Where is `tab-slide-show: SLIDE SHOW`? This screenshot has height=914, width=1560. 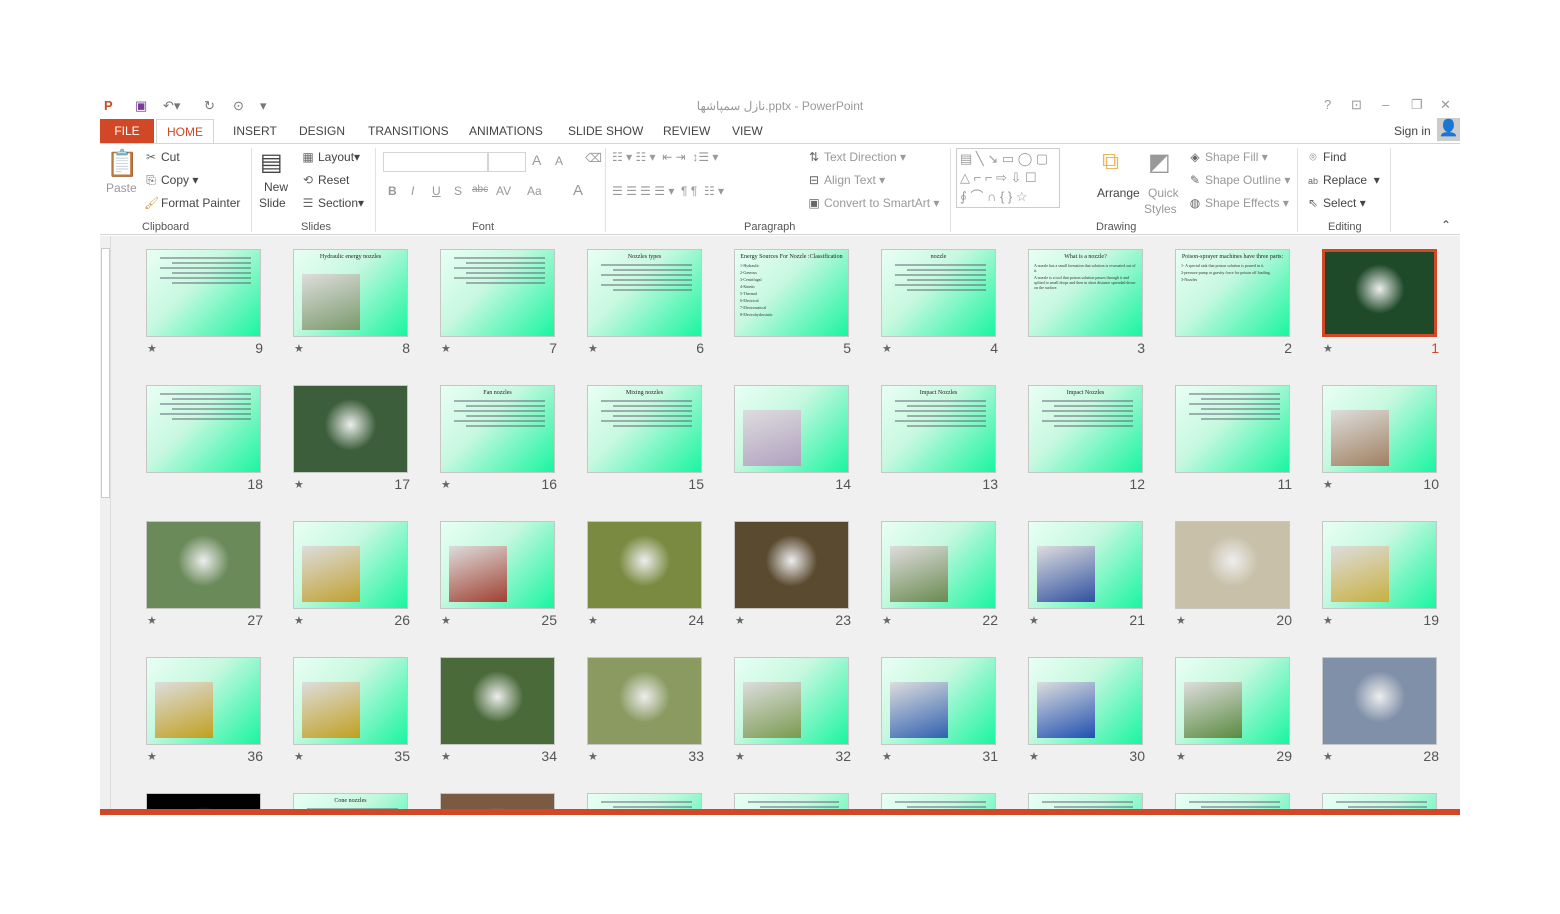
tab-slide-show: SLIDE SHOW is located at coordinates (605, 131).